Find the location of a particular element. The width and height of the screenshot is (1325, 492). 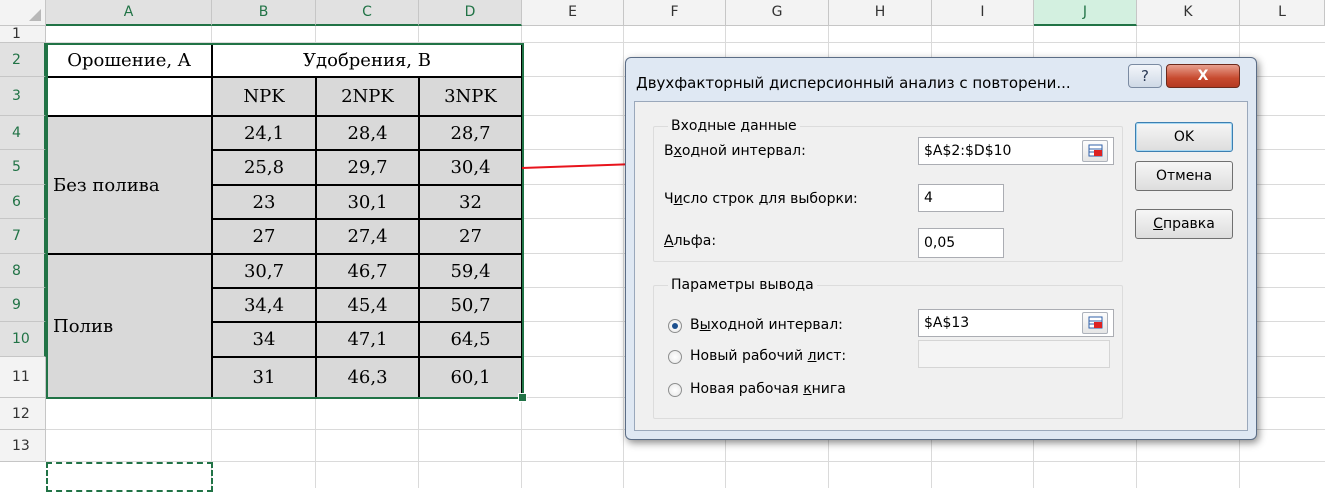

subheader-3npk: 3NPK is located at coordinates (470, 96).